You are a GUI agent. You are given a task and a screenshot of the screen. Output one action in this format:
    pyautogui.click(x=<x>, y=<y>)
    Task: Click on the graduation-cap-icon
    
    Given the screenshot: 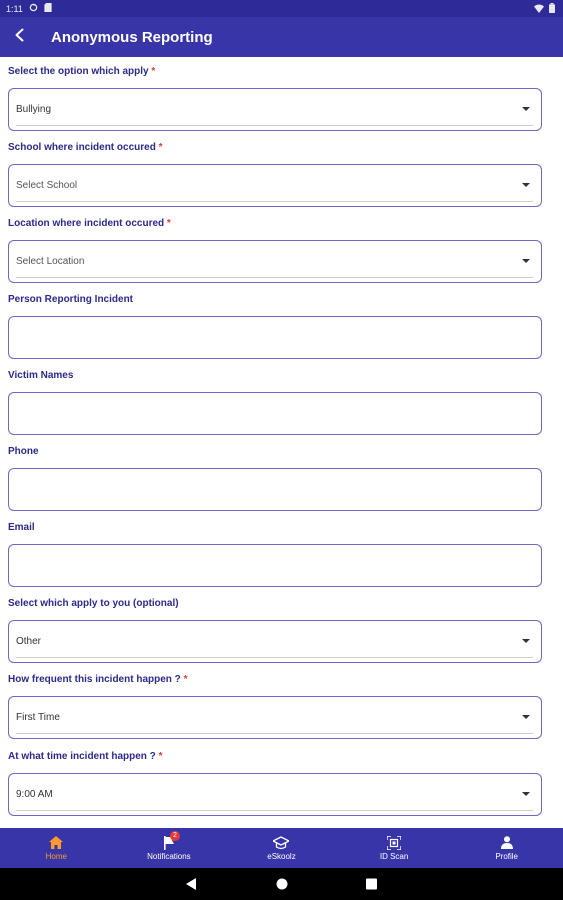 What is the action you would take?
    pyautogui.click(x=281, y=842)
    